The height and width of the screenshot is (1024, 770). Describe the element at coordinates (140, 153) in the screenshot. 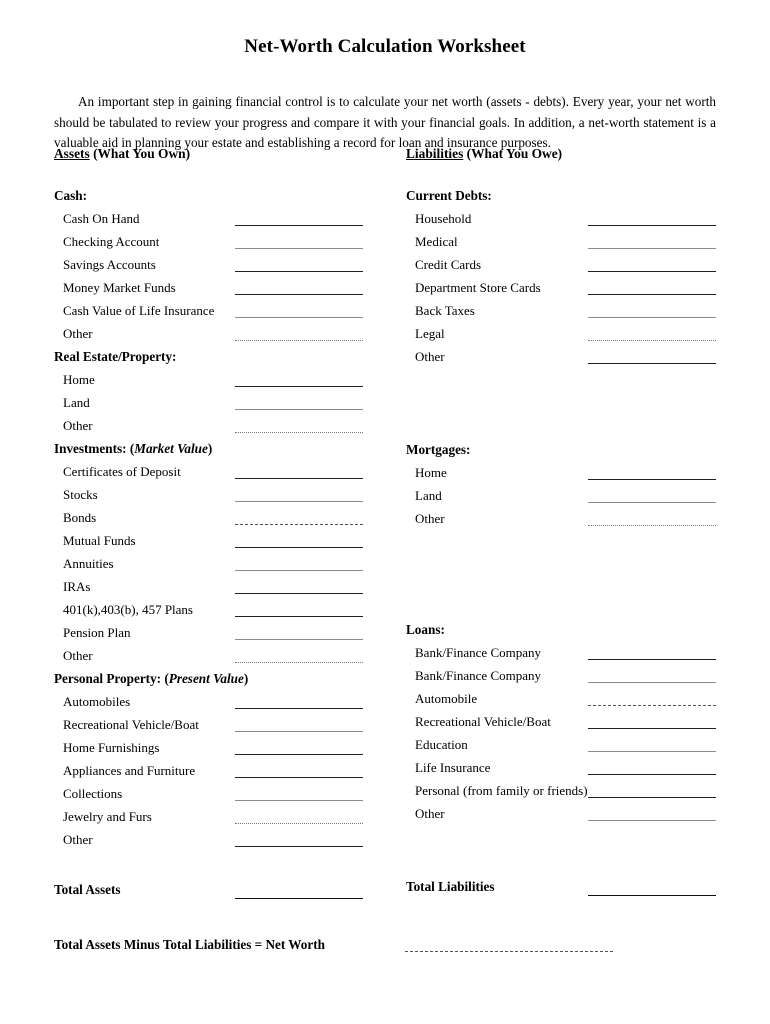

I see `assets-heading-rest: (What You Own)` at that location.